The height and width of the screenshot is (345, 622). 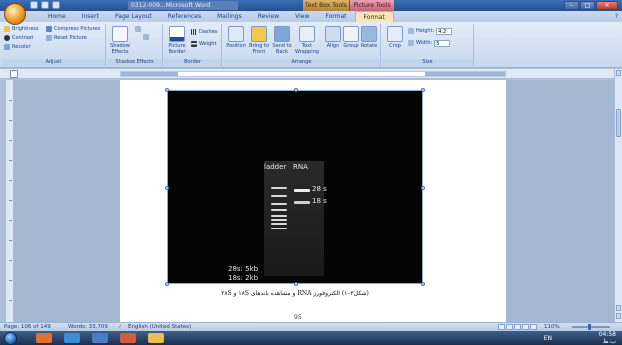 I want to click on zoom-slider, so click(x=591, y=327).